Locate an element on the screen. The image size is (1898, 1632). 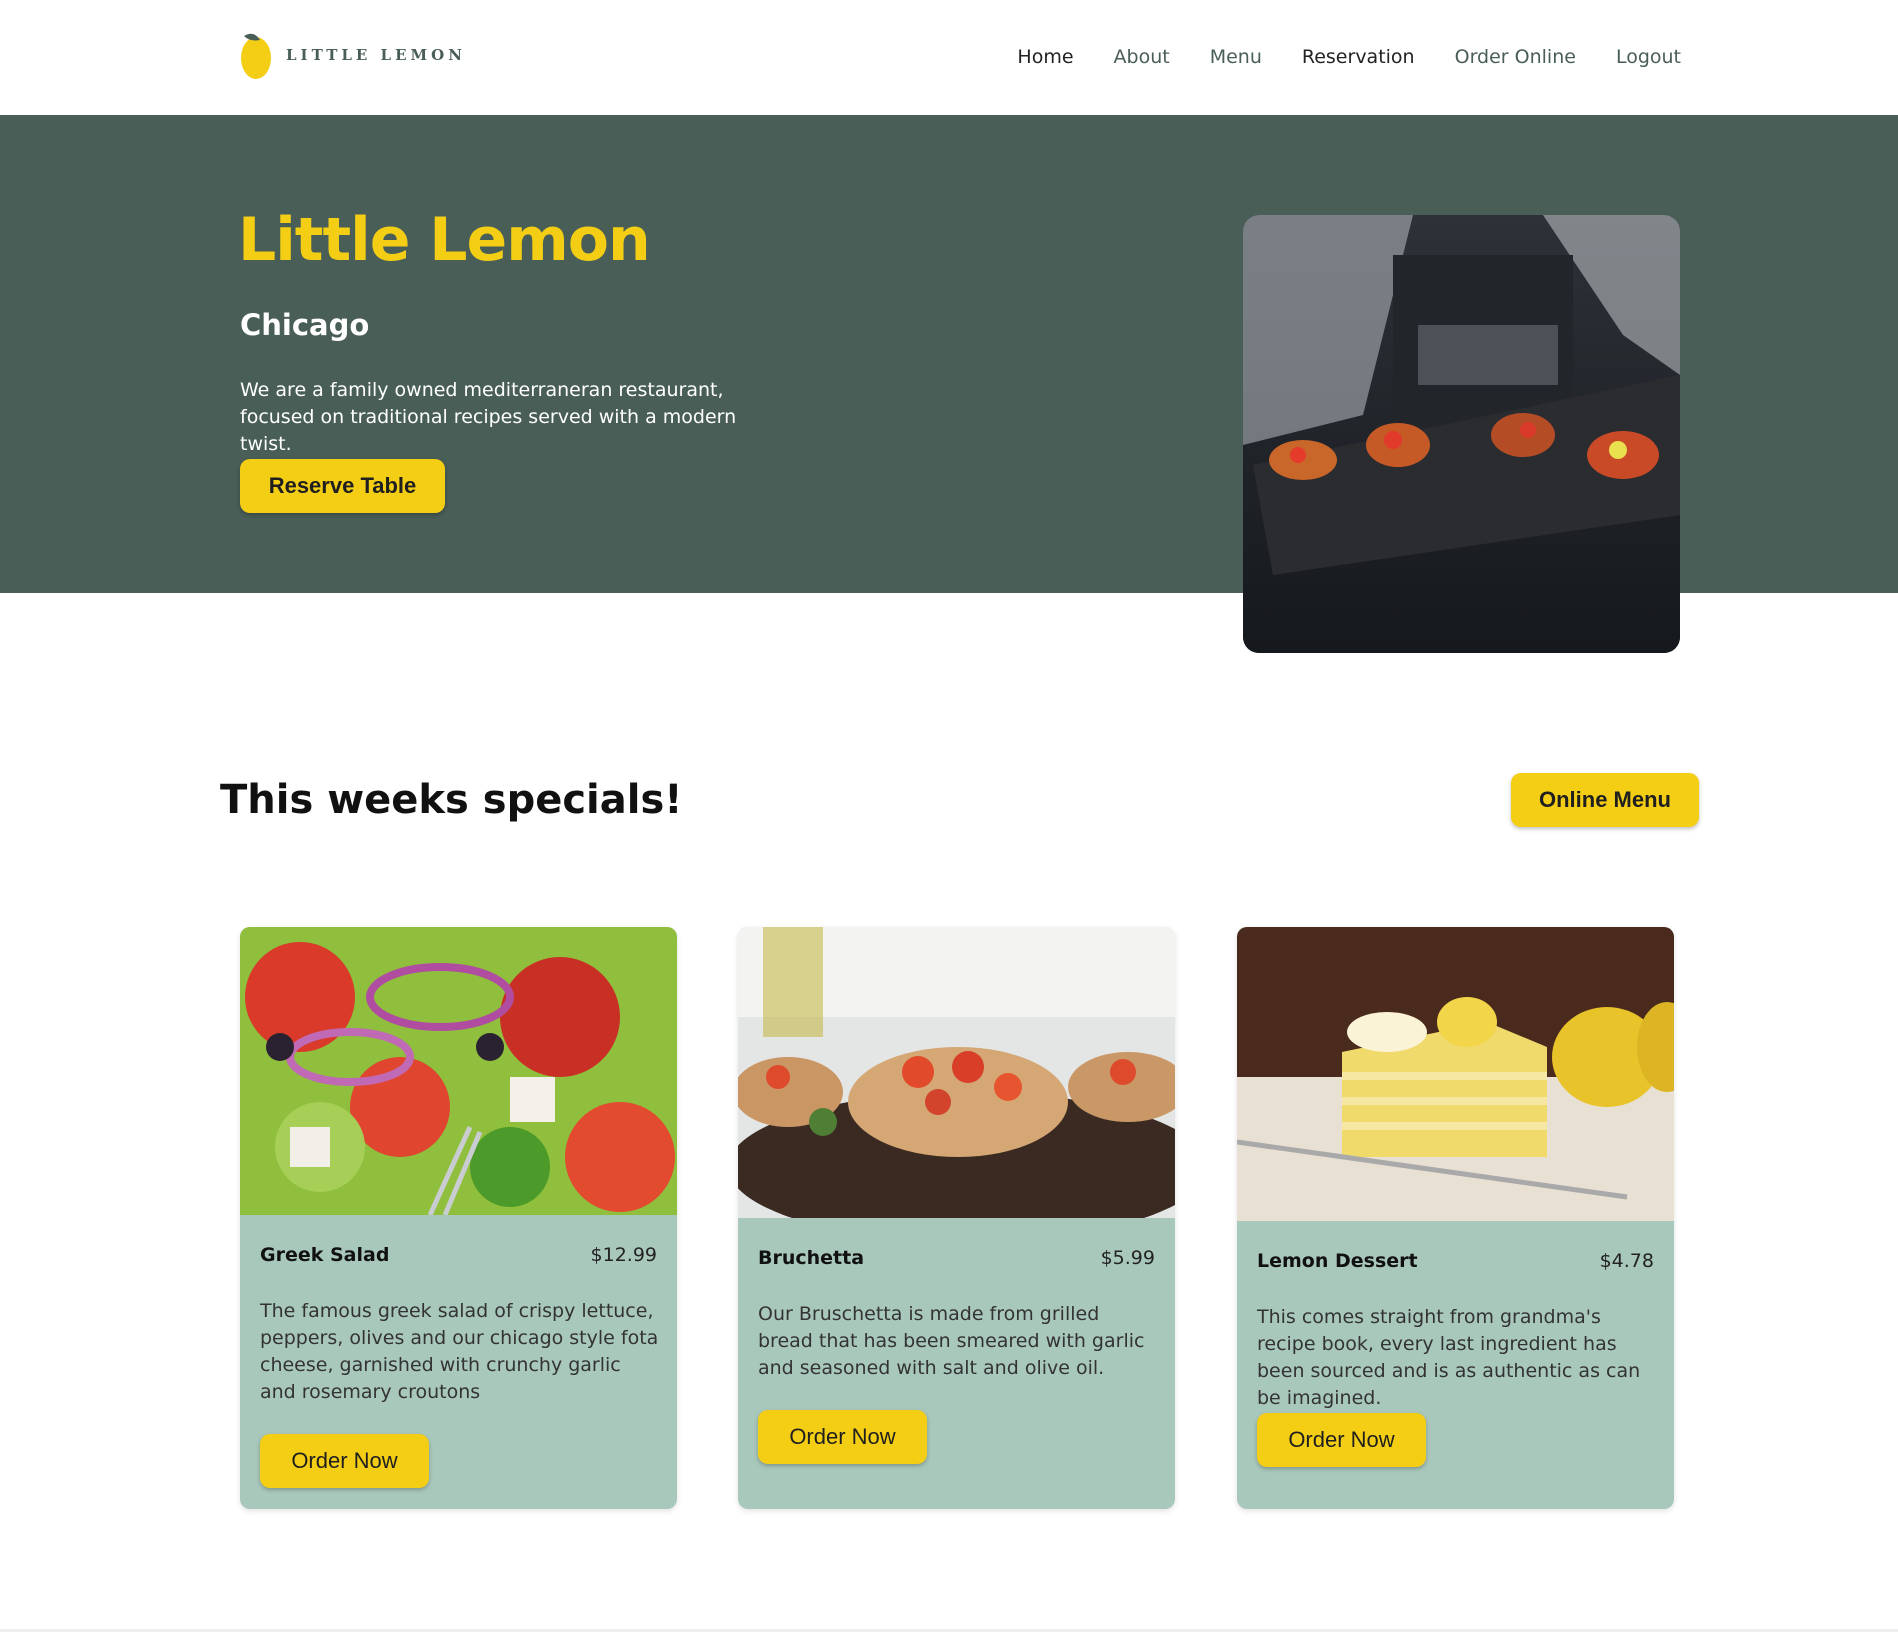
lemon-dessert-image is located at coordinates (1455, 1074).